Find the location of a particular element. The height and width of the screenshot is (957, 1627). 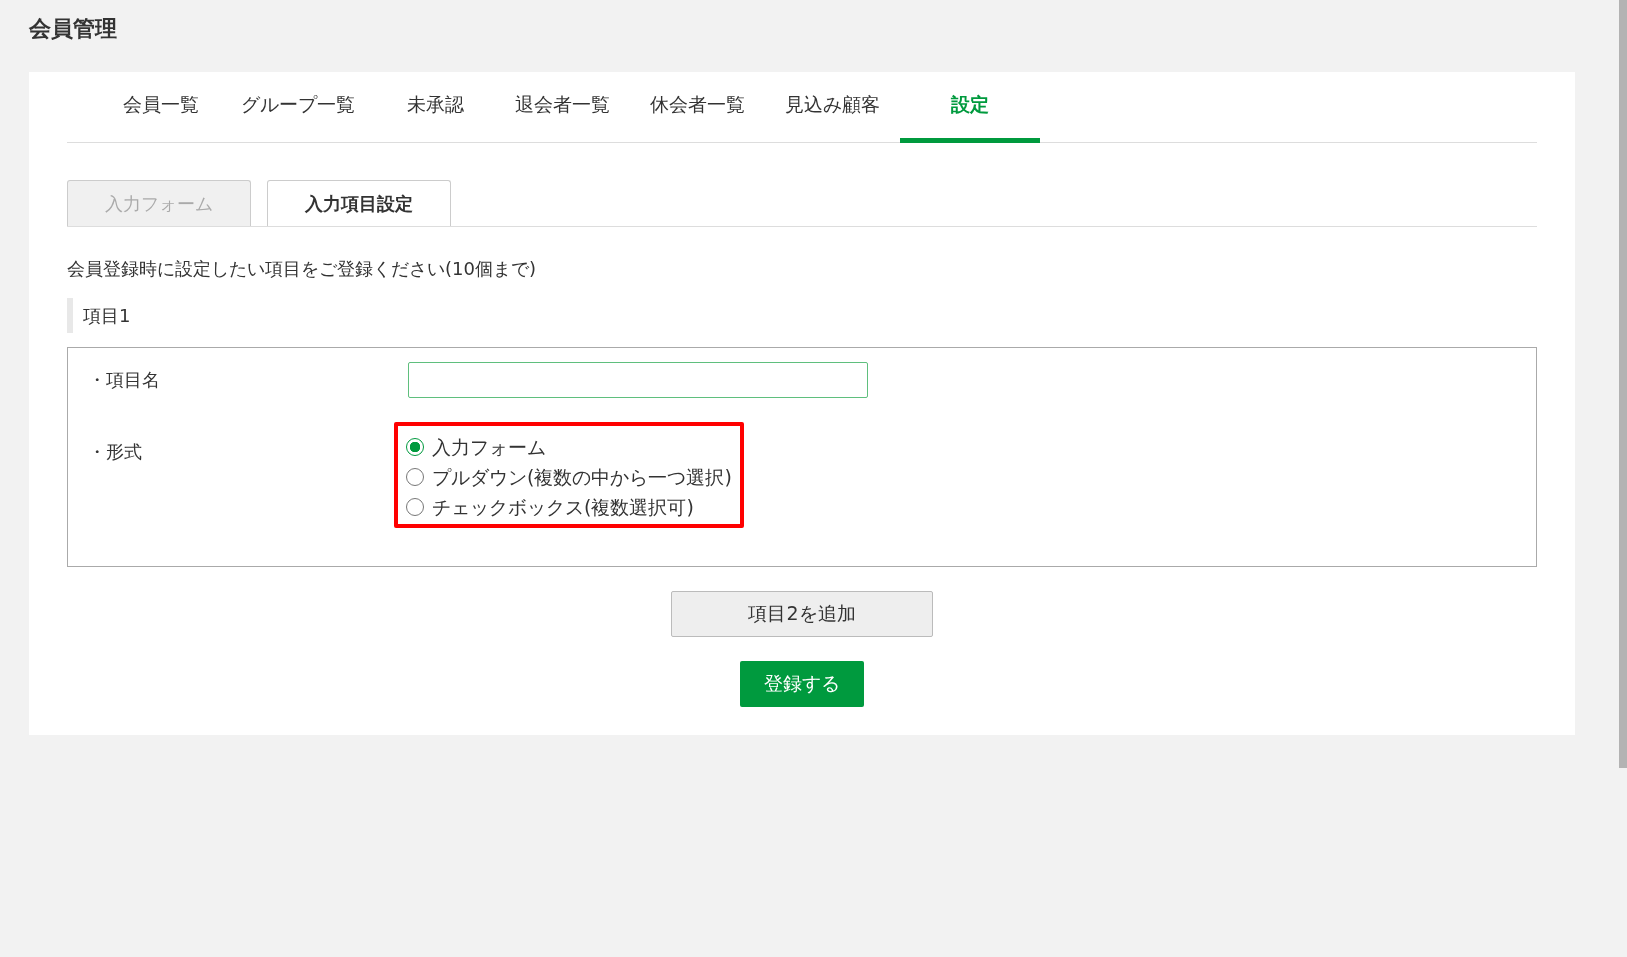

nav-tab: グループ一覧 is located at coordinates (298, 107).